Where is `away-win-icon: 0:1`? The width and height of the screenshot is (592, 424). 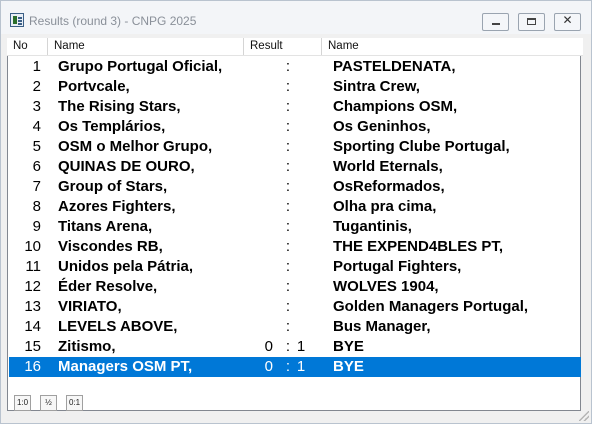
away-win-icon: 0:1 is located at coordinates (74, 402).